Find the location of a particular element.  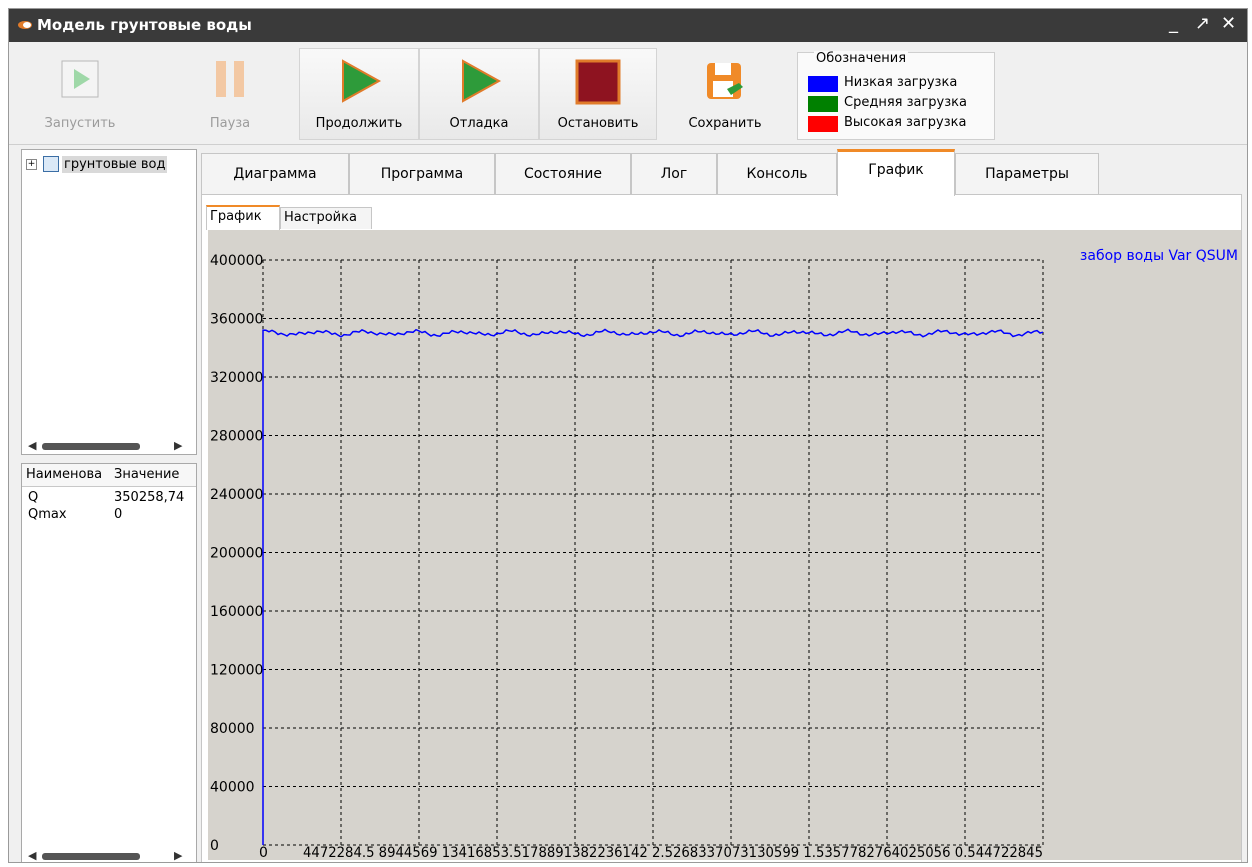

x-tick-label: 0 is located at coordinates (263, 852).